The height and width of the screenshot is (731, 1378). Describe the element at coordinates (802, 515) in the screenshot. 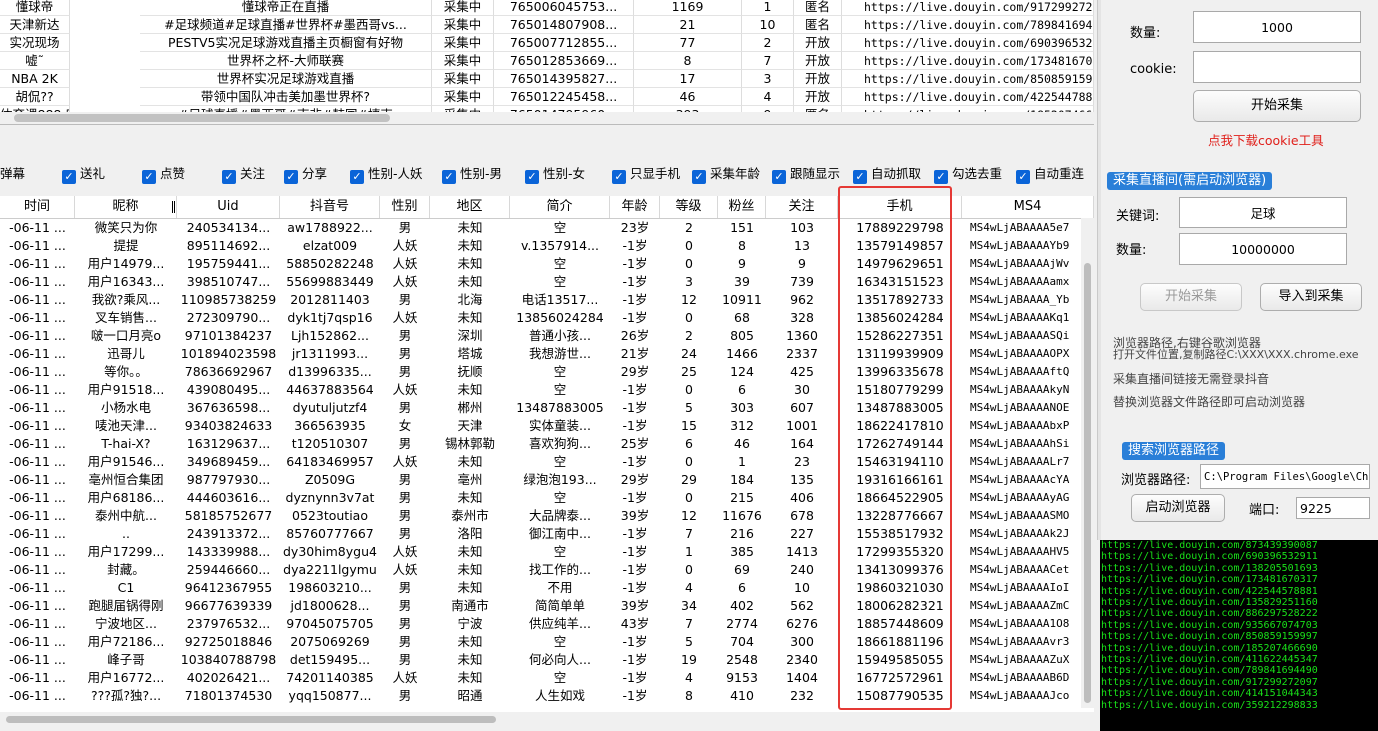

I see `cell-following: 678` at that location.